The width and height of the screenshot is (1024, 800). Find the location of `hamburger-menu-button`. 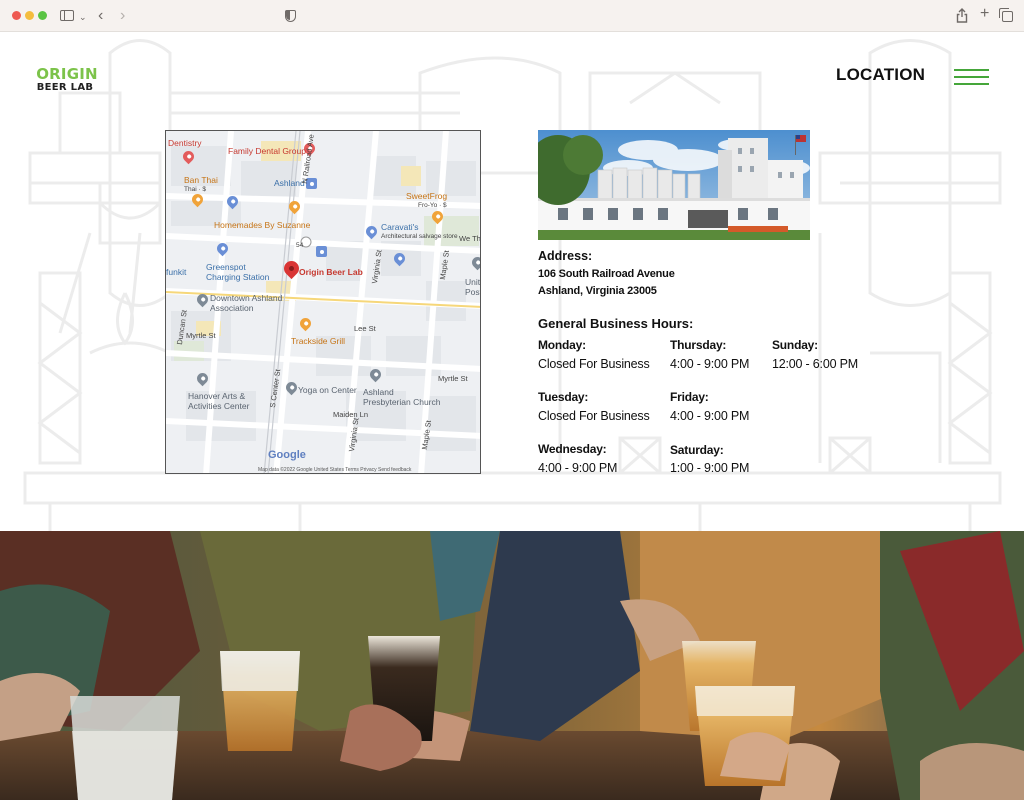

hamburger-menu-button is located at coordinates (971, 76).